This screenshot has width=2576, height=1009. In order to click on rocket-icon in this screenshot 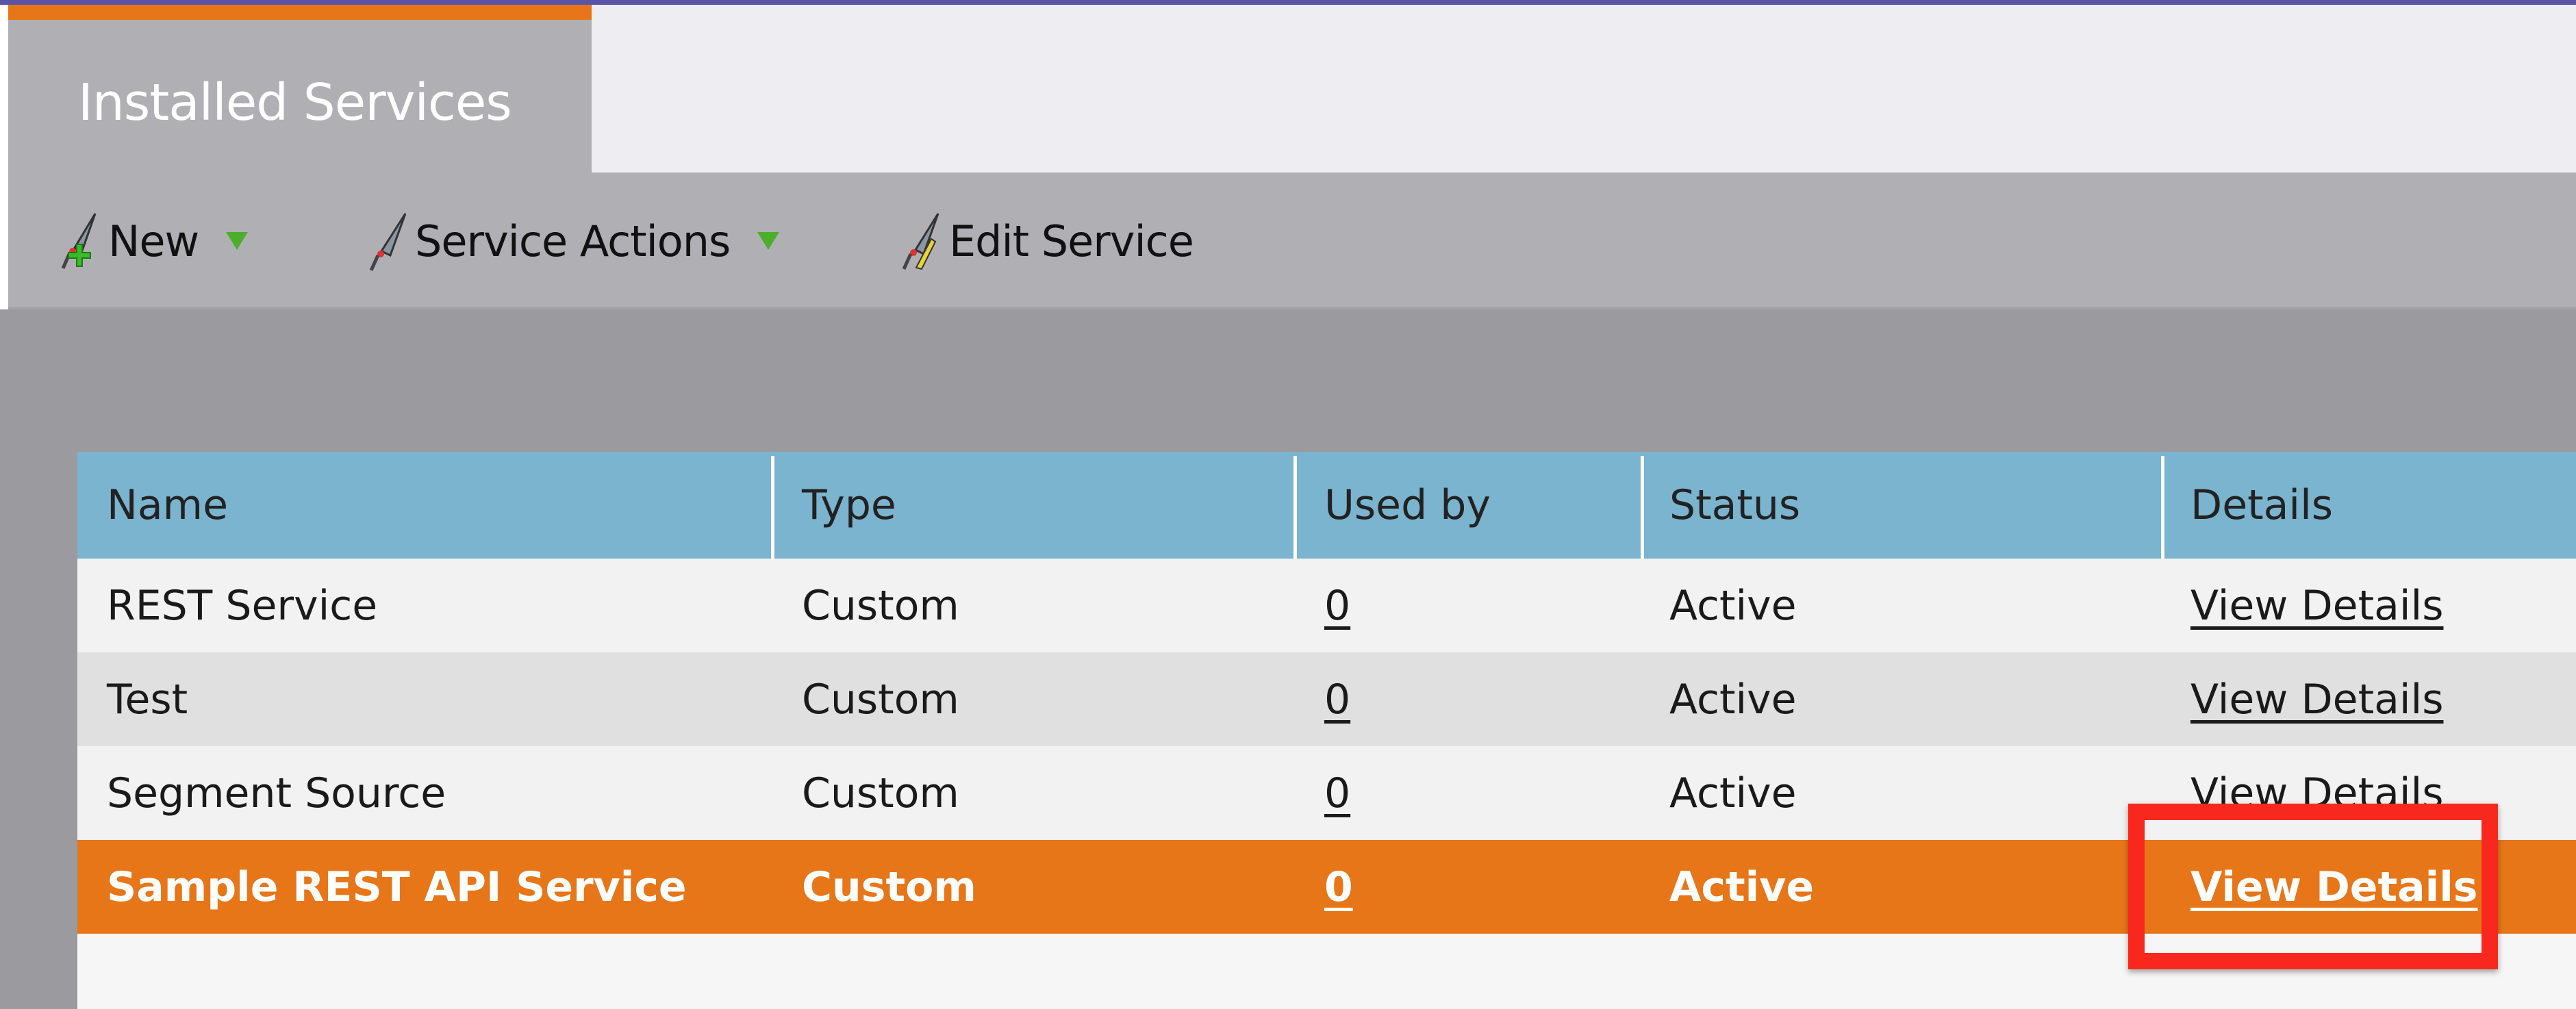, I will do `click(388, 243)`.